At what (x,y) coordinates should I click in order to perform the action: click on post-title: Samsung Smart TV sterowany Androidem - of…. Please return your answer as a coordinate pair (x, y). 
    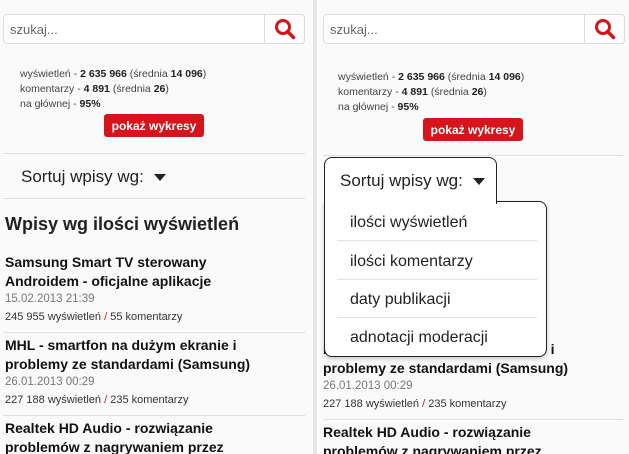
    Looking at the image, I should click on (155, 272).